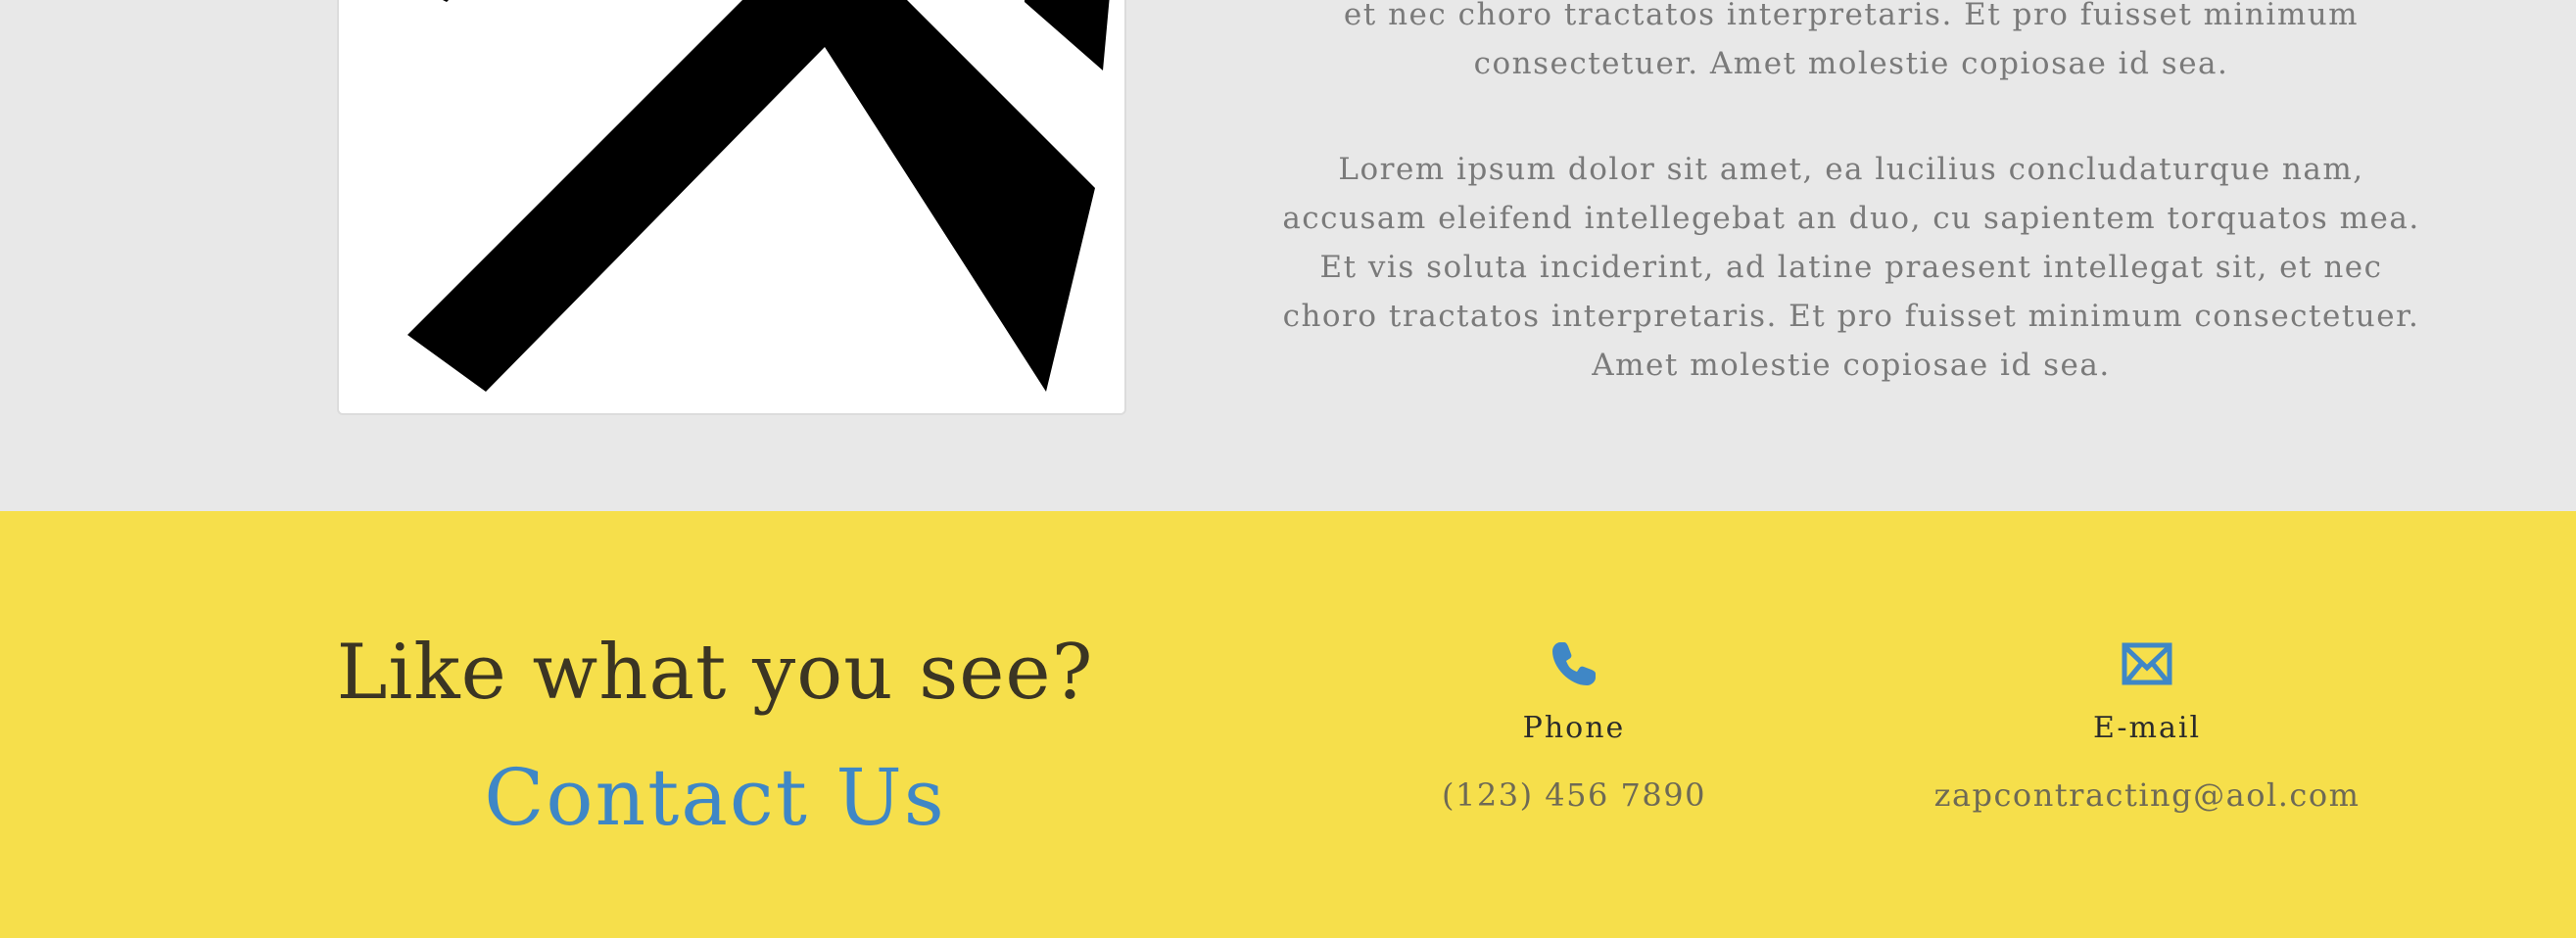  Describe the element at coordinates (751, 196) in the screenshot. I see `logo-x-shape` at that location.